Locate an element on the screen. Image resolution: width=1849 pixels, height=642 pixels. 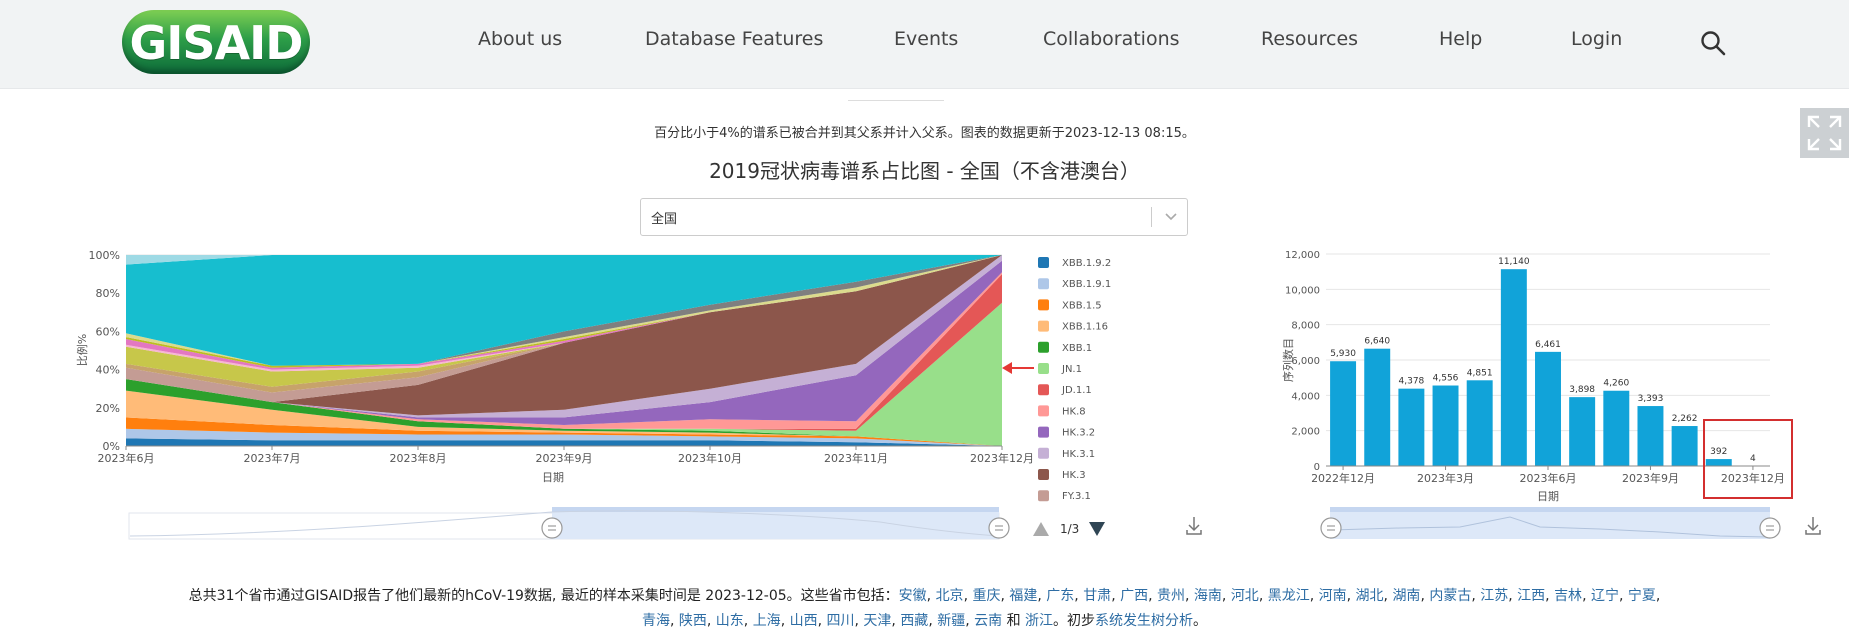
bar-item: 392 is located at coordinates (1718, 456).